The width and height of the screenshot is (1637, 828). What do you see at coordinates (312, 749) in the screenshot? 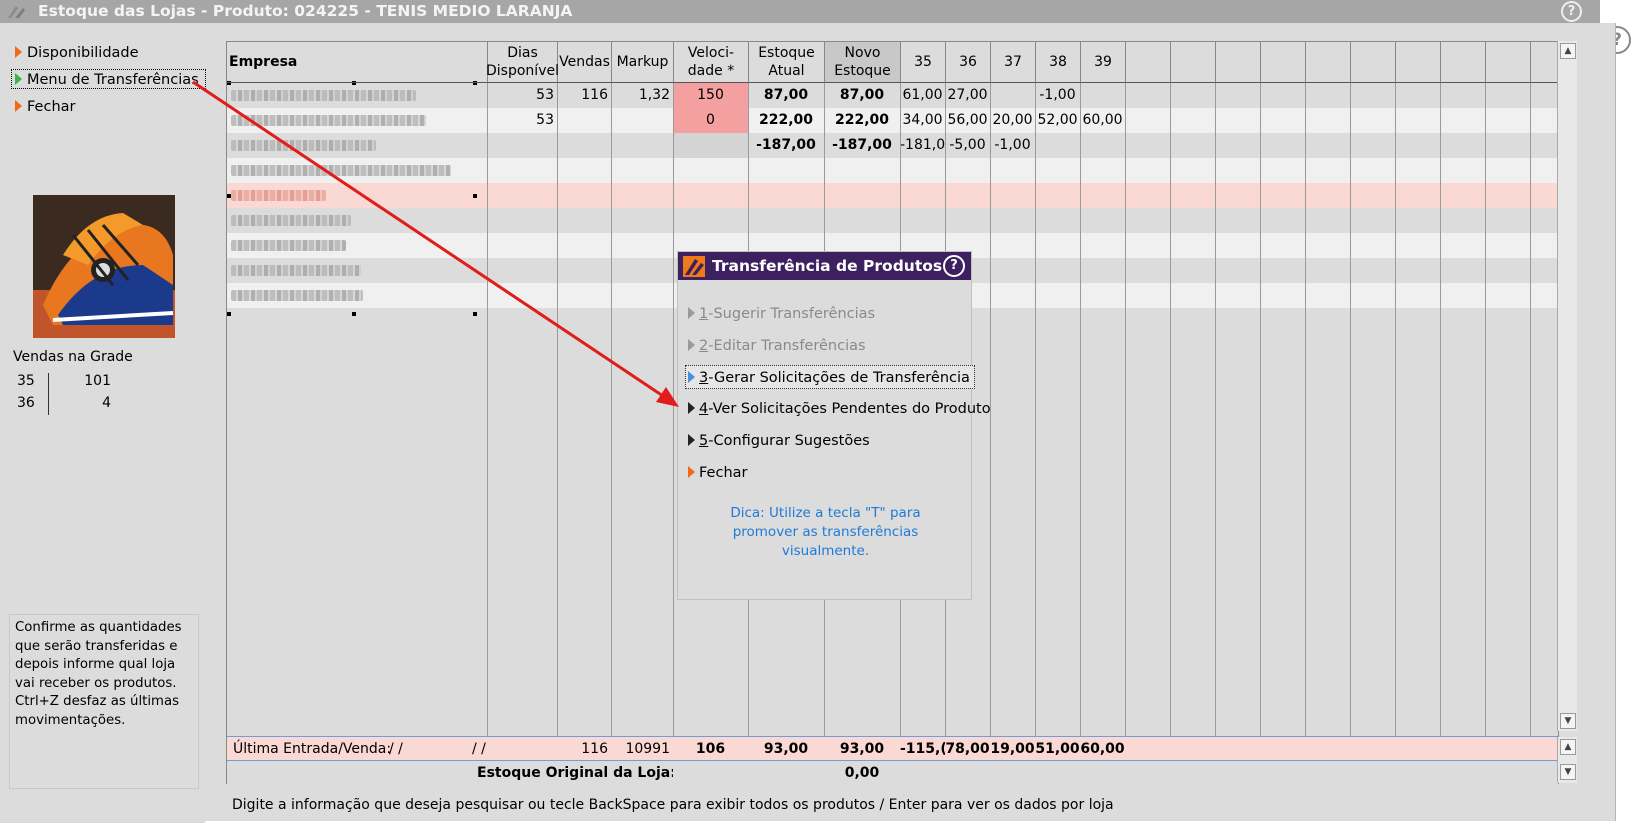
I see `footer-label: Última Entrada/Venda:` at bounding box center [312, 749].